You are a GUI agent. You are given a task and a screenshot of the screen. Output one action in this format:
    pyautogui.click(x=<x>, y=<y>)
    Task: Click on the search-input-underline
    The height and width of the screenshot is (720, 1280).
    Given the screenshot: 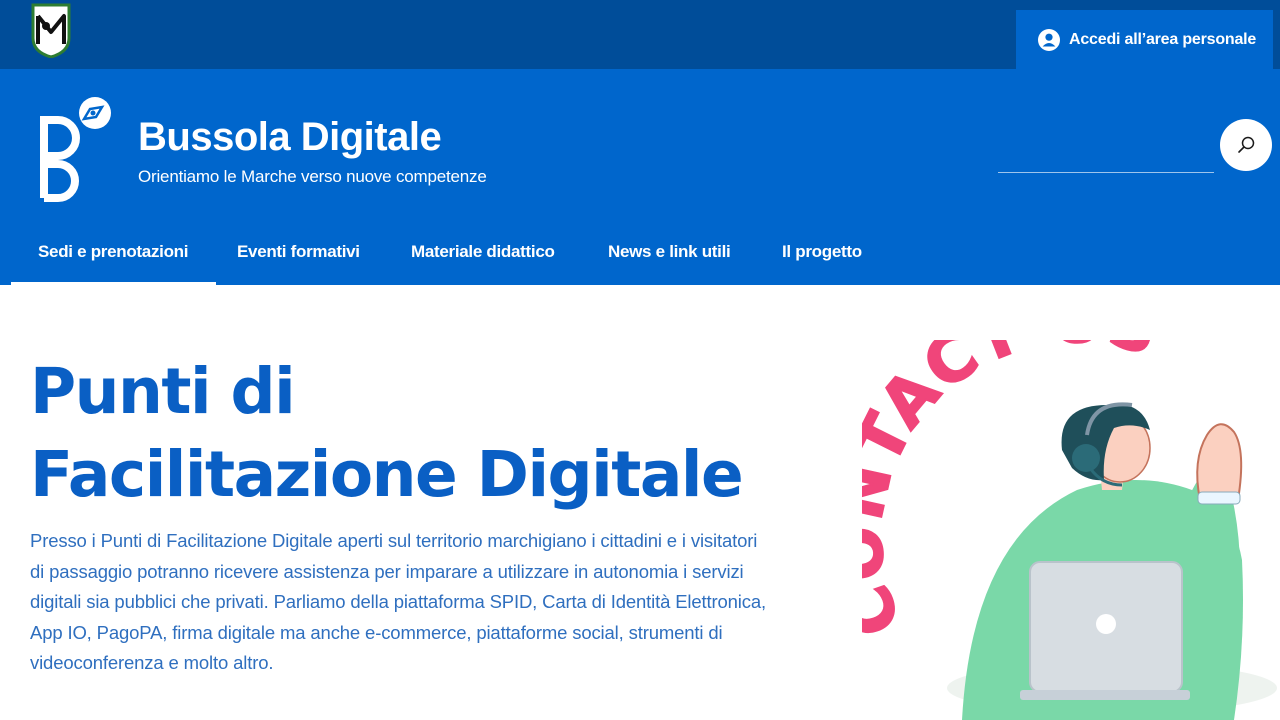 What is the action you would take?
    pyautogui.click(x=1106, y=172)
    